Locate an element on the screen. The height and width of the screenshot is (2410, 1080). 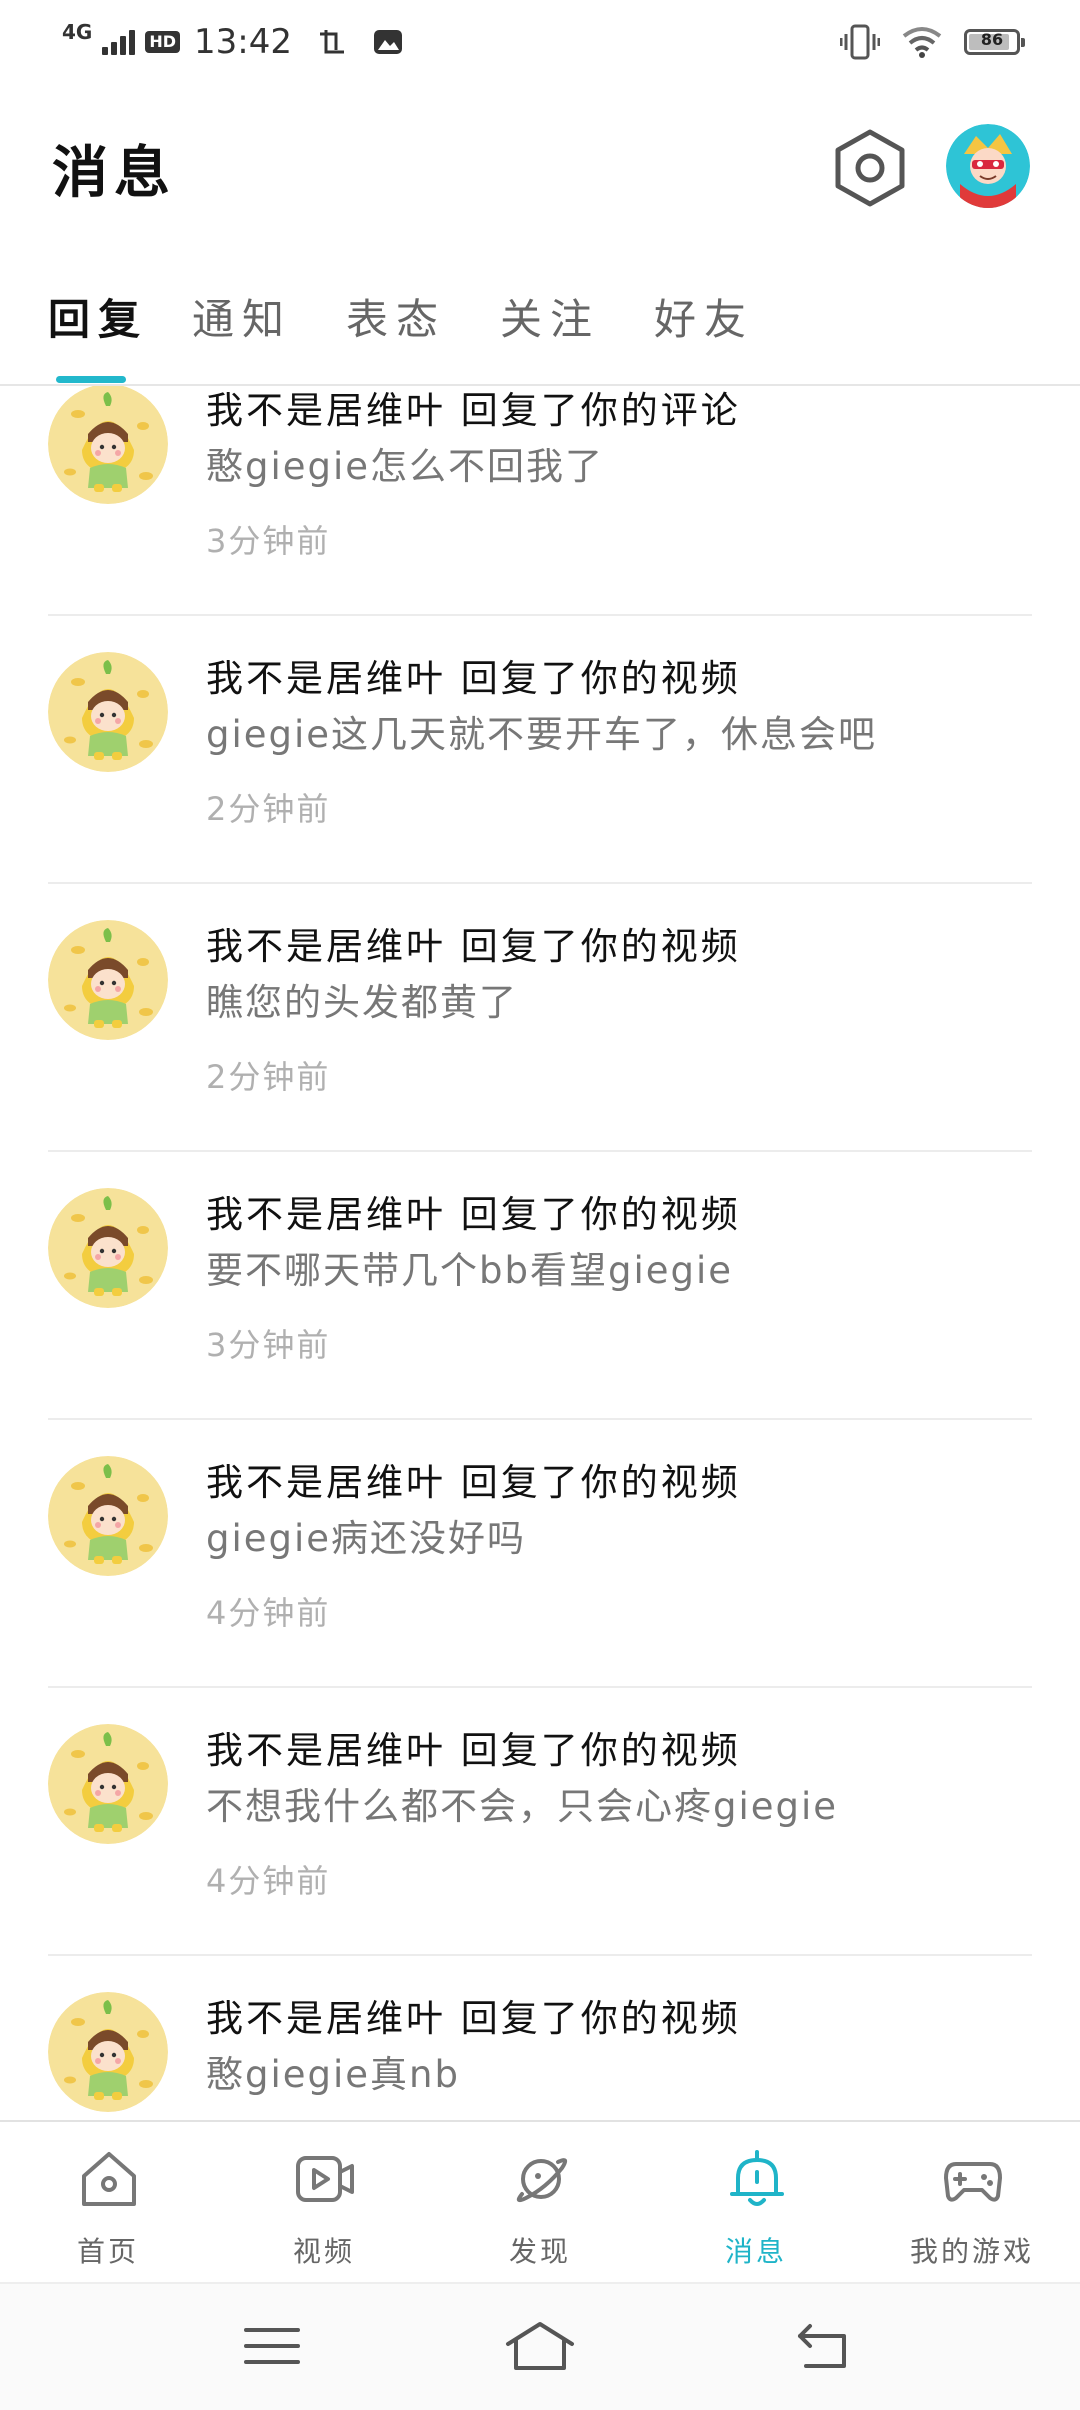
message-item: 我不是居维叶 回复了你的视频 要不哪天带几个bb看望giegie 3分钟前 is located at coordinates (540, 1312).